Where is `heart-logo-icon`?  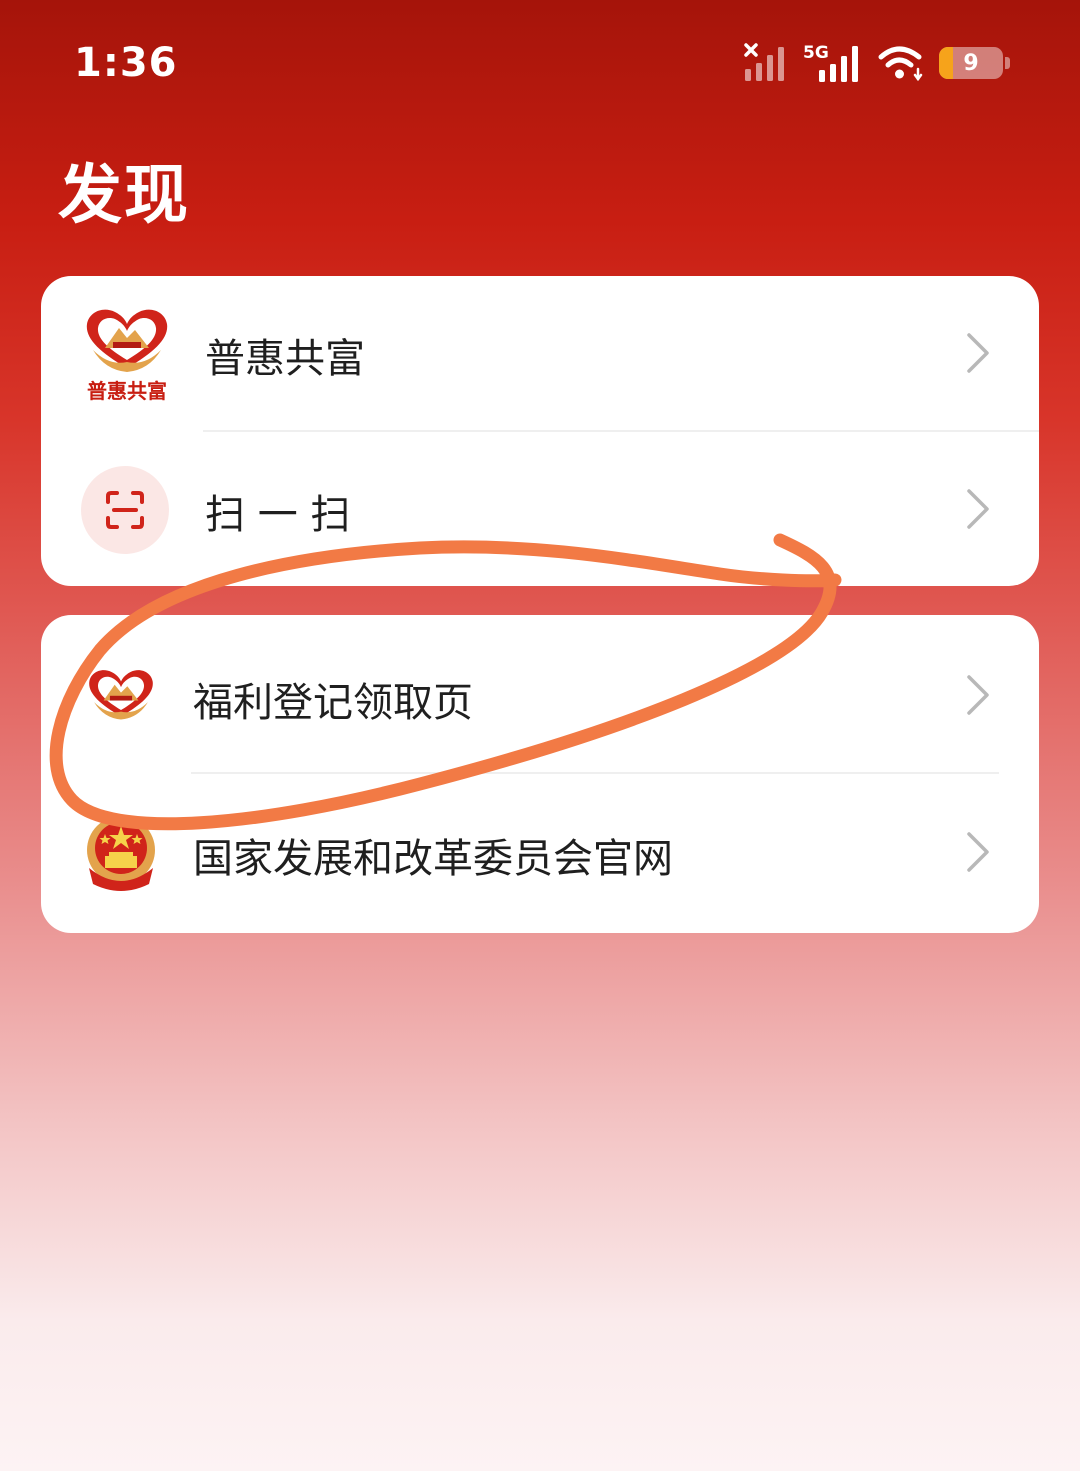 heart-logo-icon is located at coordinates (121, 695).